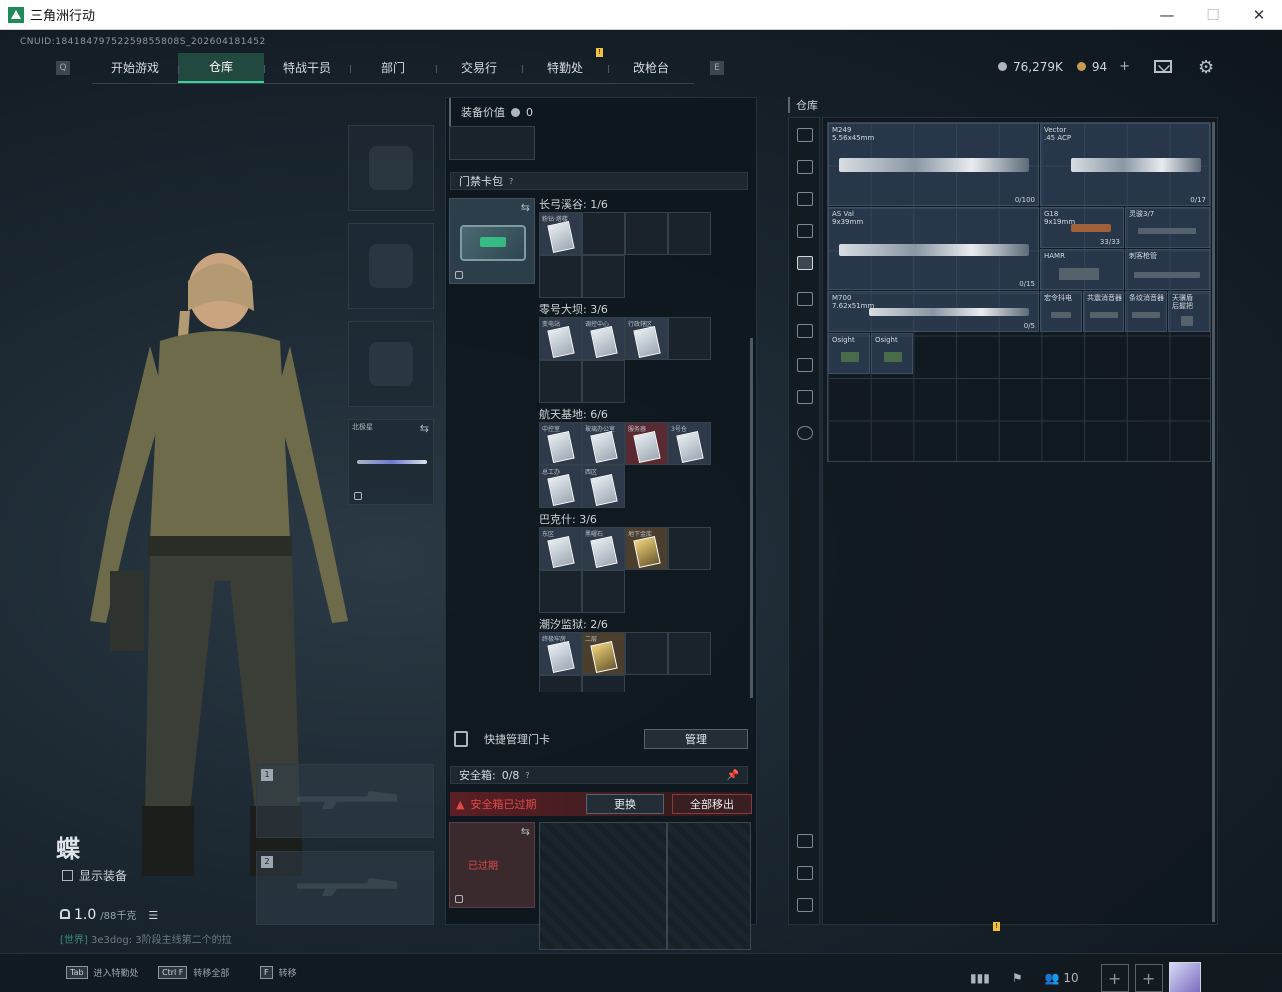 The height and width of the screenshot is (992, 1282). I want to click on show-equipment-checkbox, so click(67, 875).